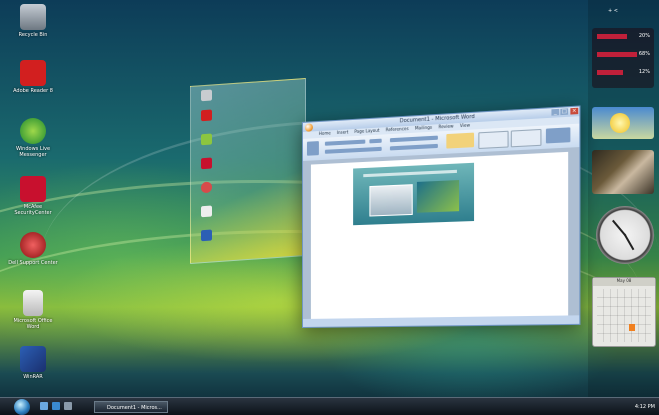 This screenshot has height=415, width=659. What do you see at coordinates (620, 123) in the screenshot?
I see `sun-icon` at bounding box center [620, 123].